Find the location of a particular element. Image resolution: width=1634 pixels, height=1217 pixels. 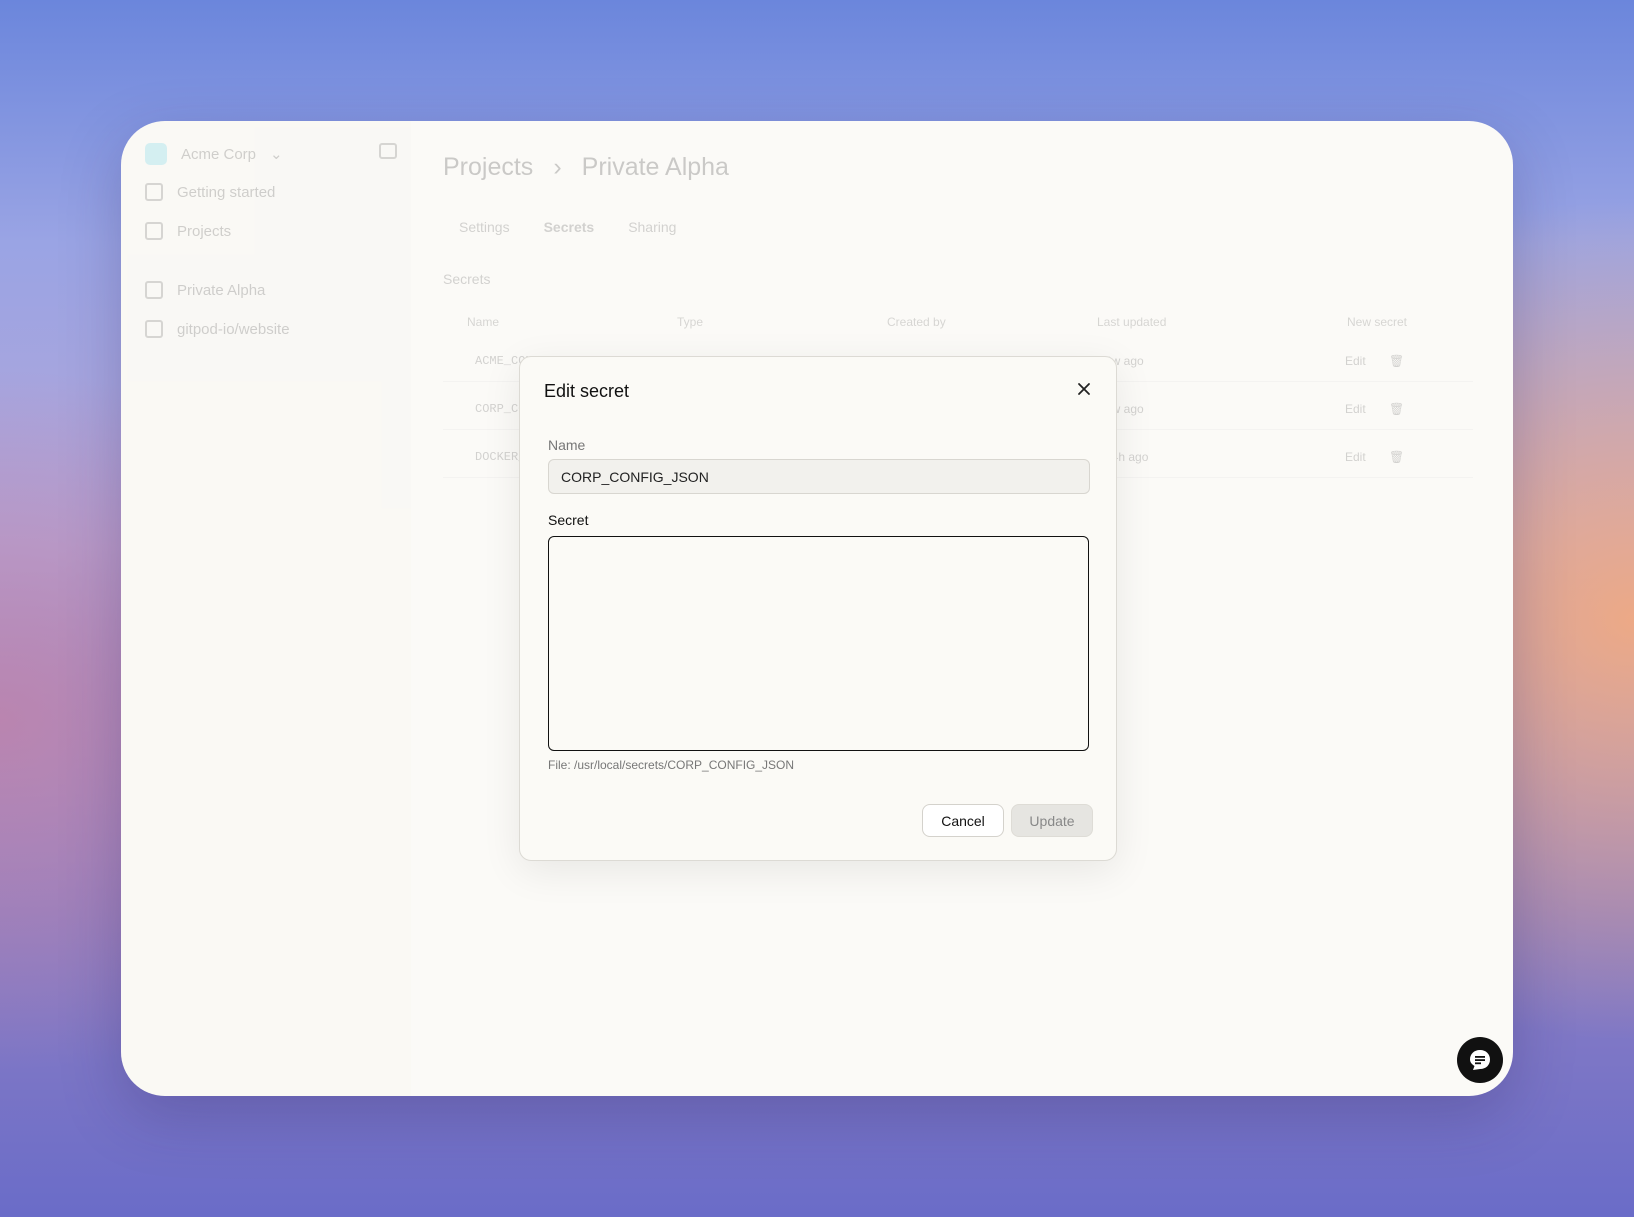

column-header: Type is located at coordinates (690, 322).